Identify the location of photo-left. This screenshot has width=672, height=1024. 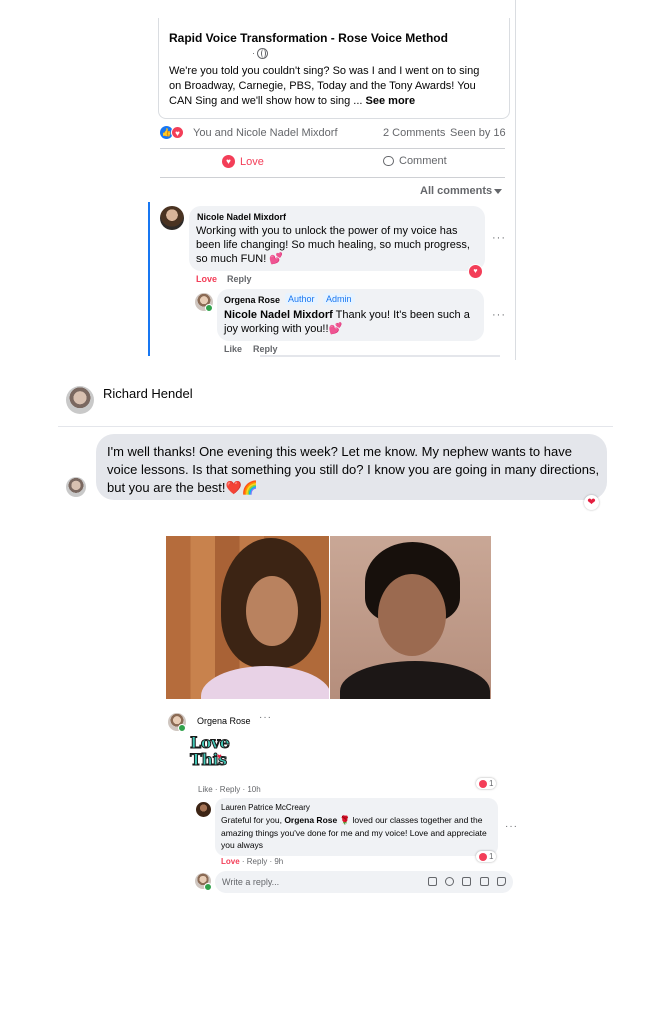
(247, 617).